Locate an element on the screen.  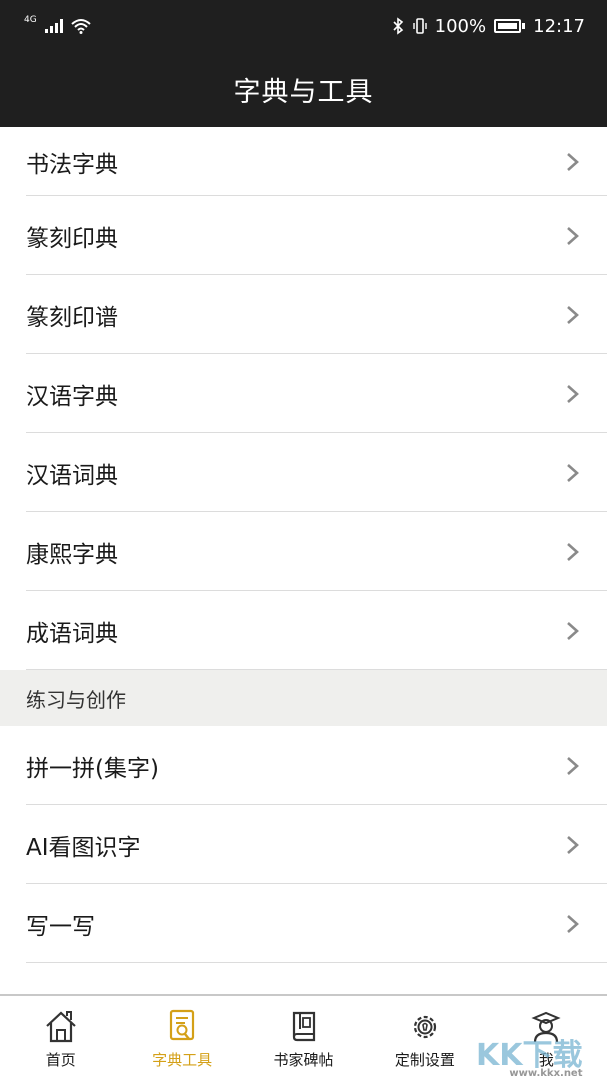
tab-label: 定制设置 is located at coordinates (424, 1060).